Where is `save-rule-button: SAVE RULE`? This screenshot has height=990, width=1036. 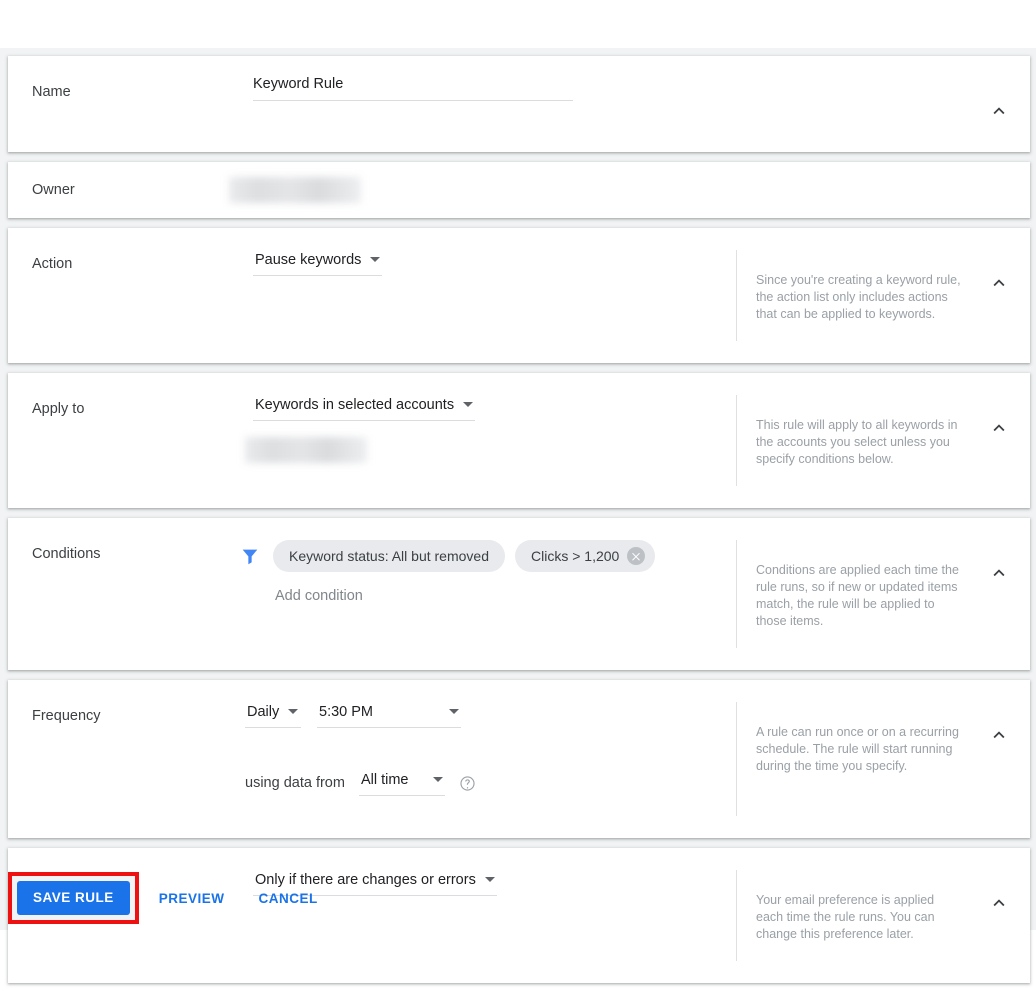 save-rule-button: SAVE RULE is located at coordinates (73, 898).